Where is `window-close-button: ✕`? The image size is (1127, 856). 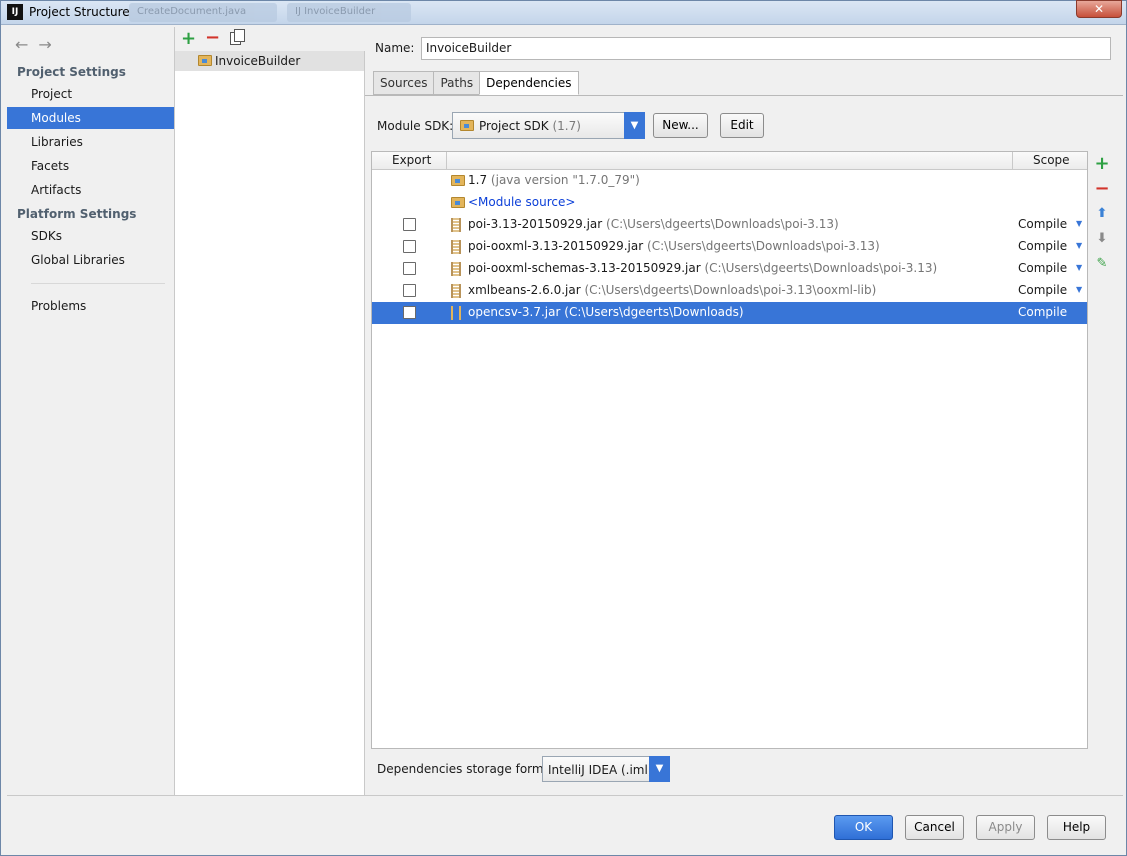
window-close-button: ✕ is located at coordinates (1099, 9).